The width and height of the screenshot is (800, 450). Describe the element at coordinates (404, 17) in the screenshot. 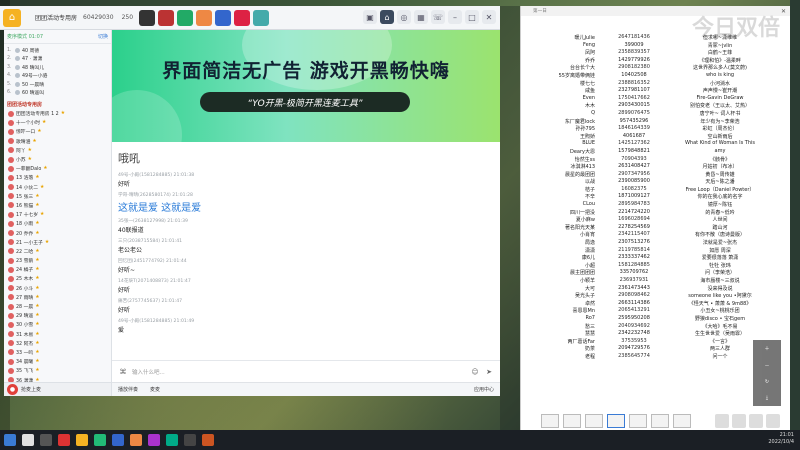

I see `gamepad-icon: ◎` at that location.